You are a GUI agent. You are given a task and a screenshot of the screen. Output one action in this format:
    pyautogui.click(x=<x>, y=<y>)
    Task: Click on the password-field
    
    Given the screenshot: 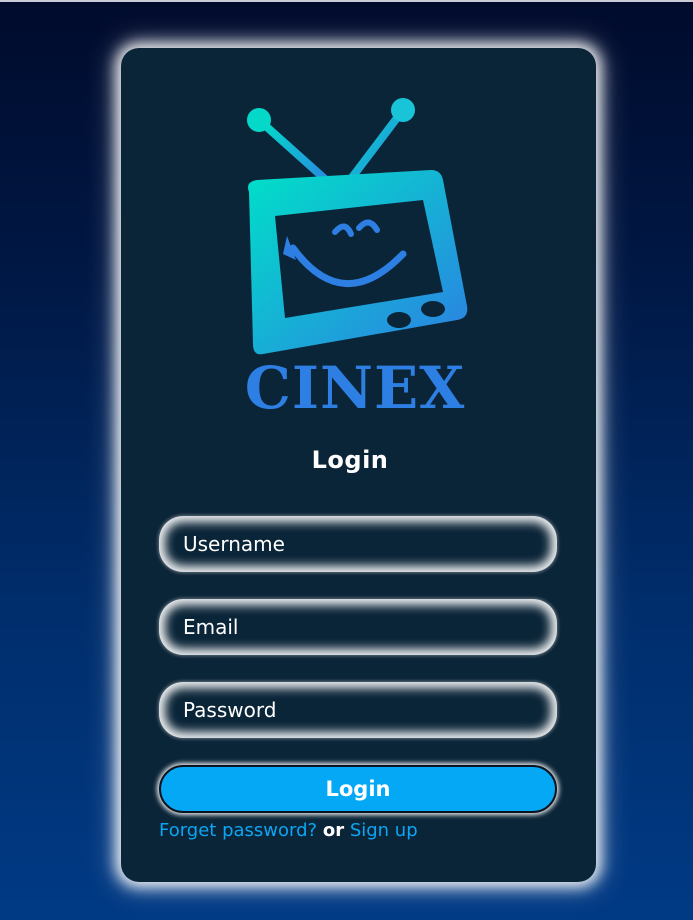 What is the action you would take?
    pyautogui.click(x=358, y=710)
    